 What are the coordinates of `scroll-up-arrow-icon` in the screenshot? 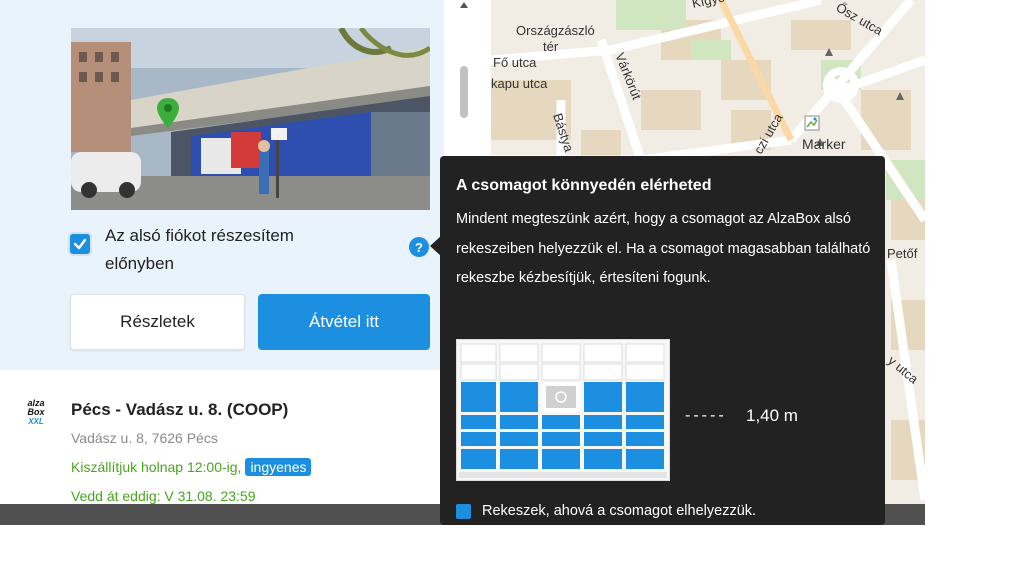 It's located at (464, 5).